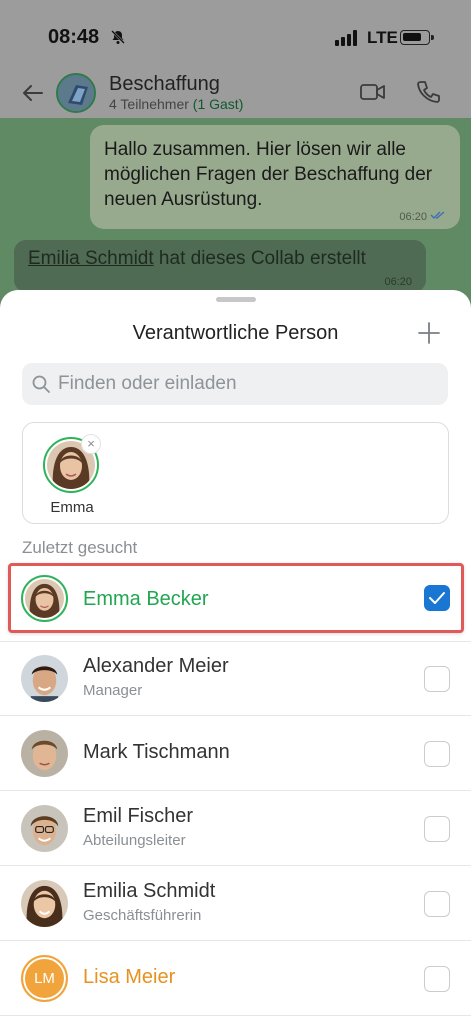  Describe the element at coordinates (118, 37) in the screenshot. I see `bell-off-icon` at that location.